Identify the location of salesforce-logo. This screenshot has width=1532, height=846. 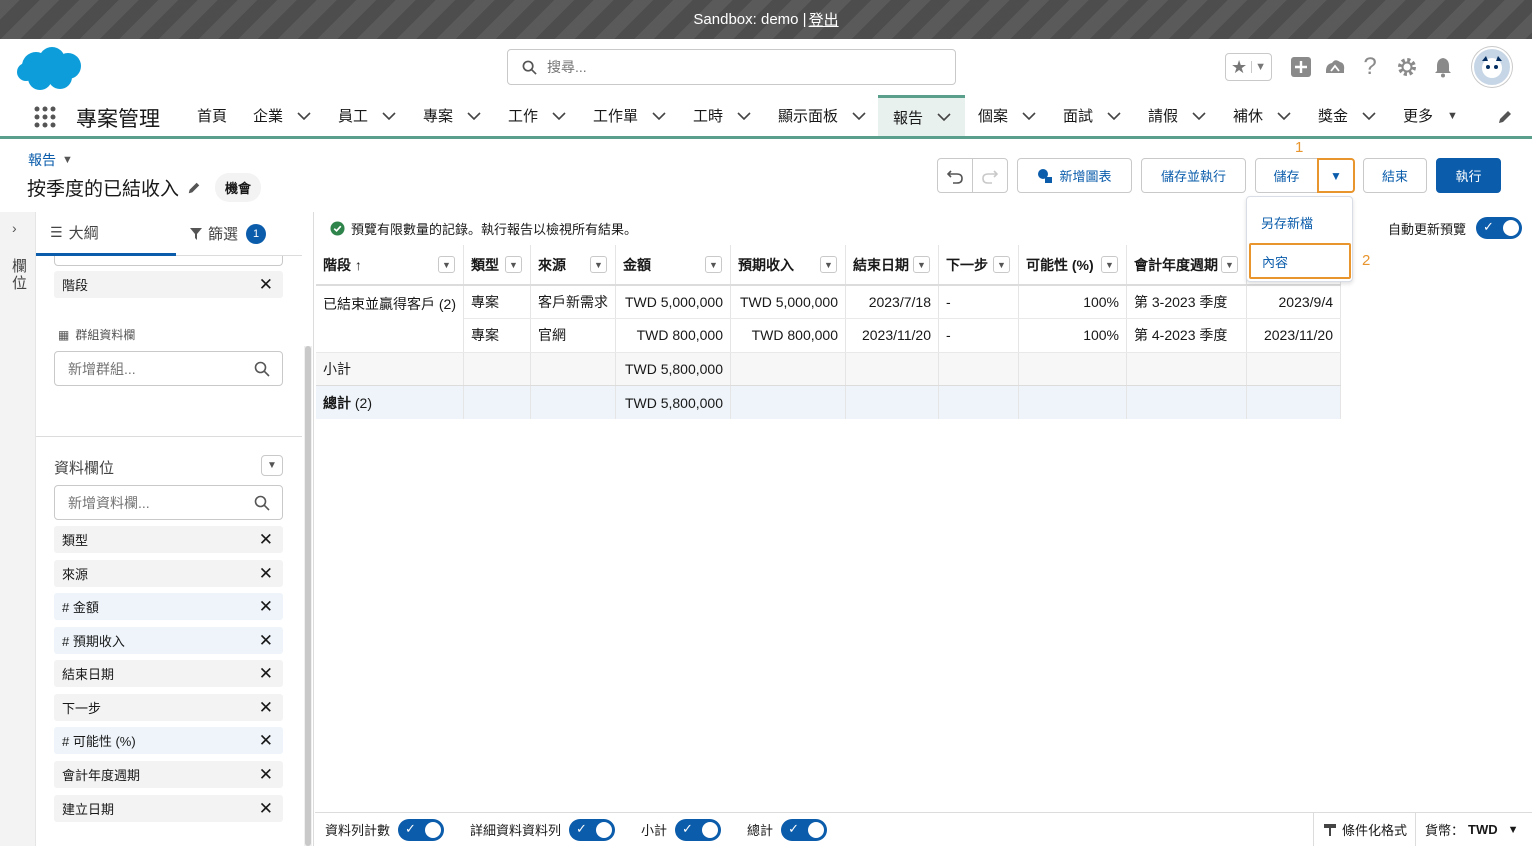
(50, 68).